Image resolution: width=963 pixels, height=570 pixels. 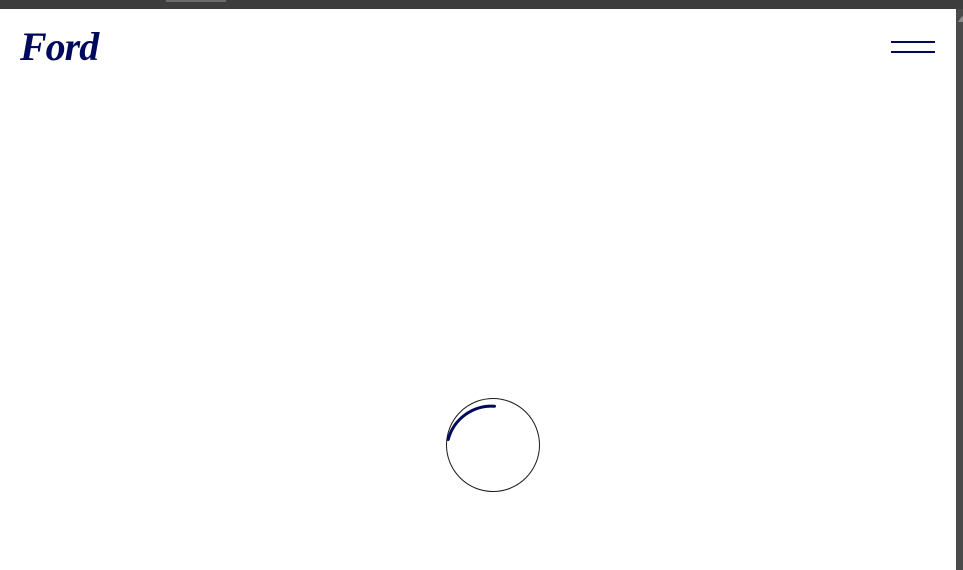 I want to click on spinner-track, so click(x=493, y=445).